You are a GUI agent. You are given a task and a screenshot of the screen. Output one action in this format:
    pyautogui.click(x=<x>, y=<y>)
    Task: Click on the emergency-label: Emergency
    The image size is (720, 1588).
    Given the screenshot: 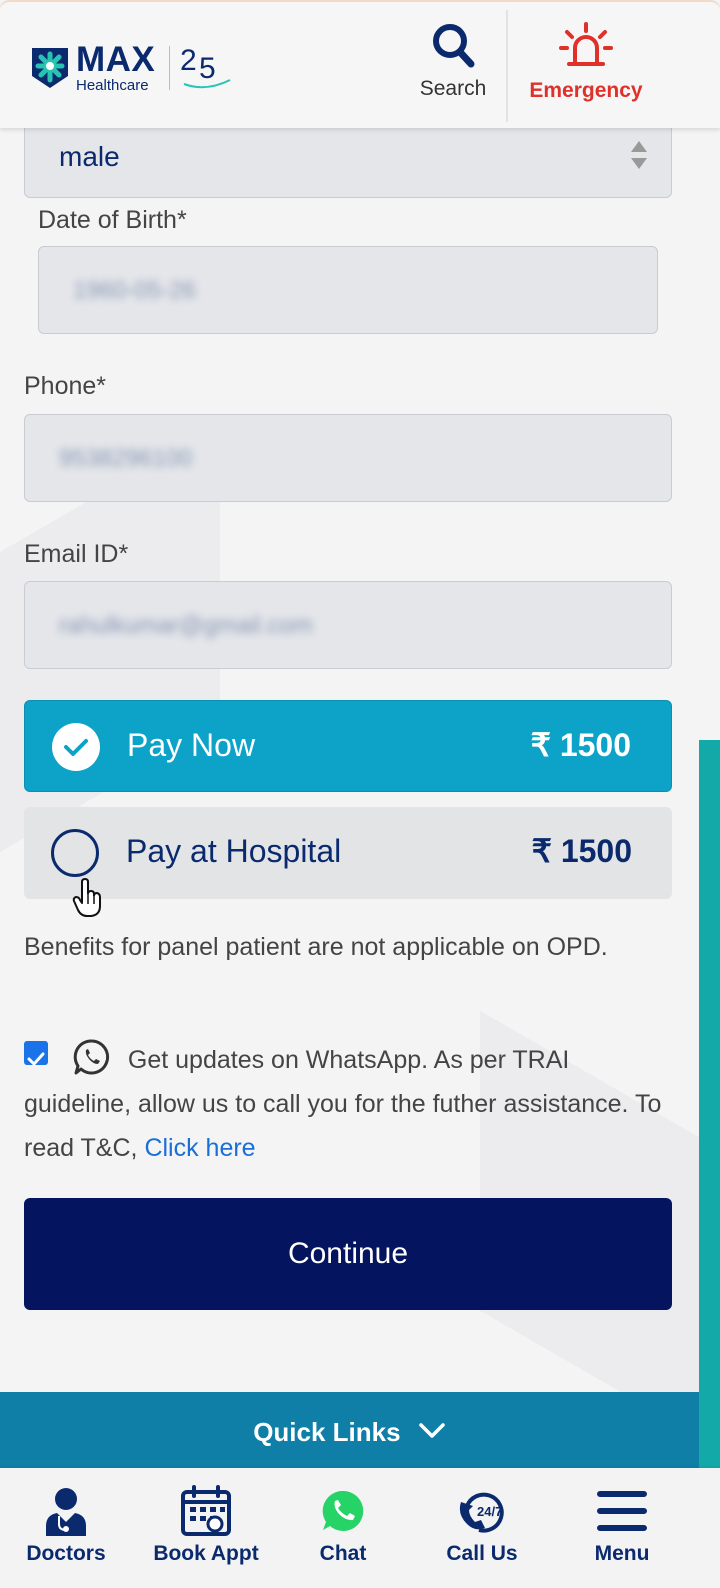 What is the action you would take?
    pyautogui.click(x=586, y=90)
    